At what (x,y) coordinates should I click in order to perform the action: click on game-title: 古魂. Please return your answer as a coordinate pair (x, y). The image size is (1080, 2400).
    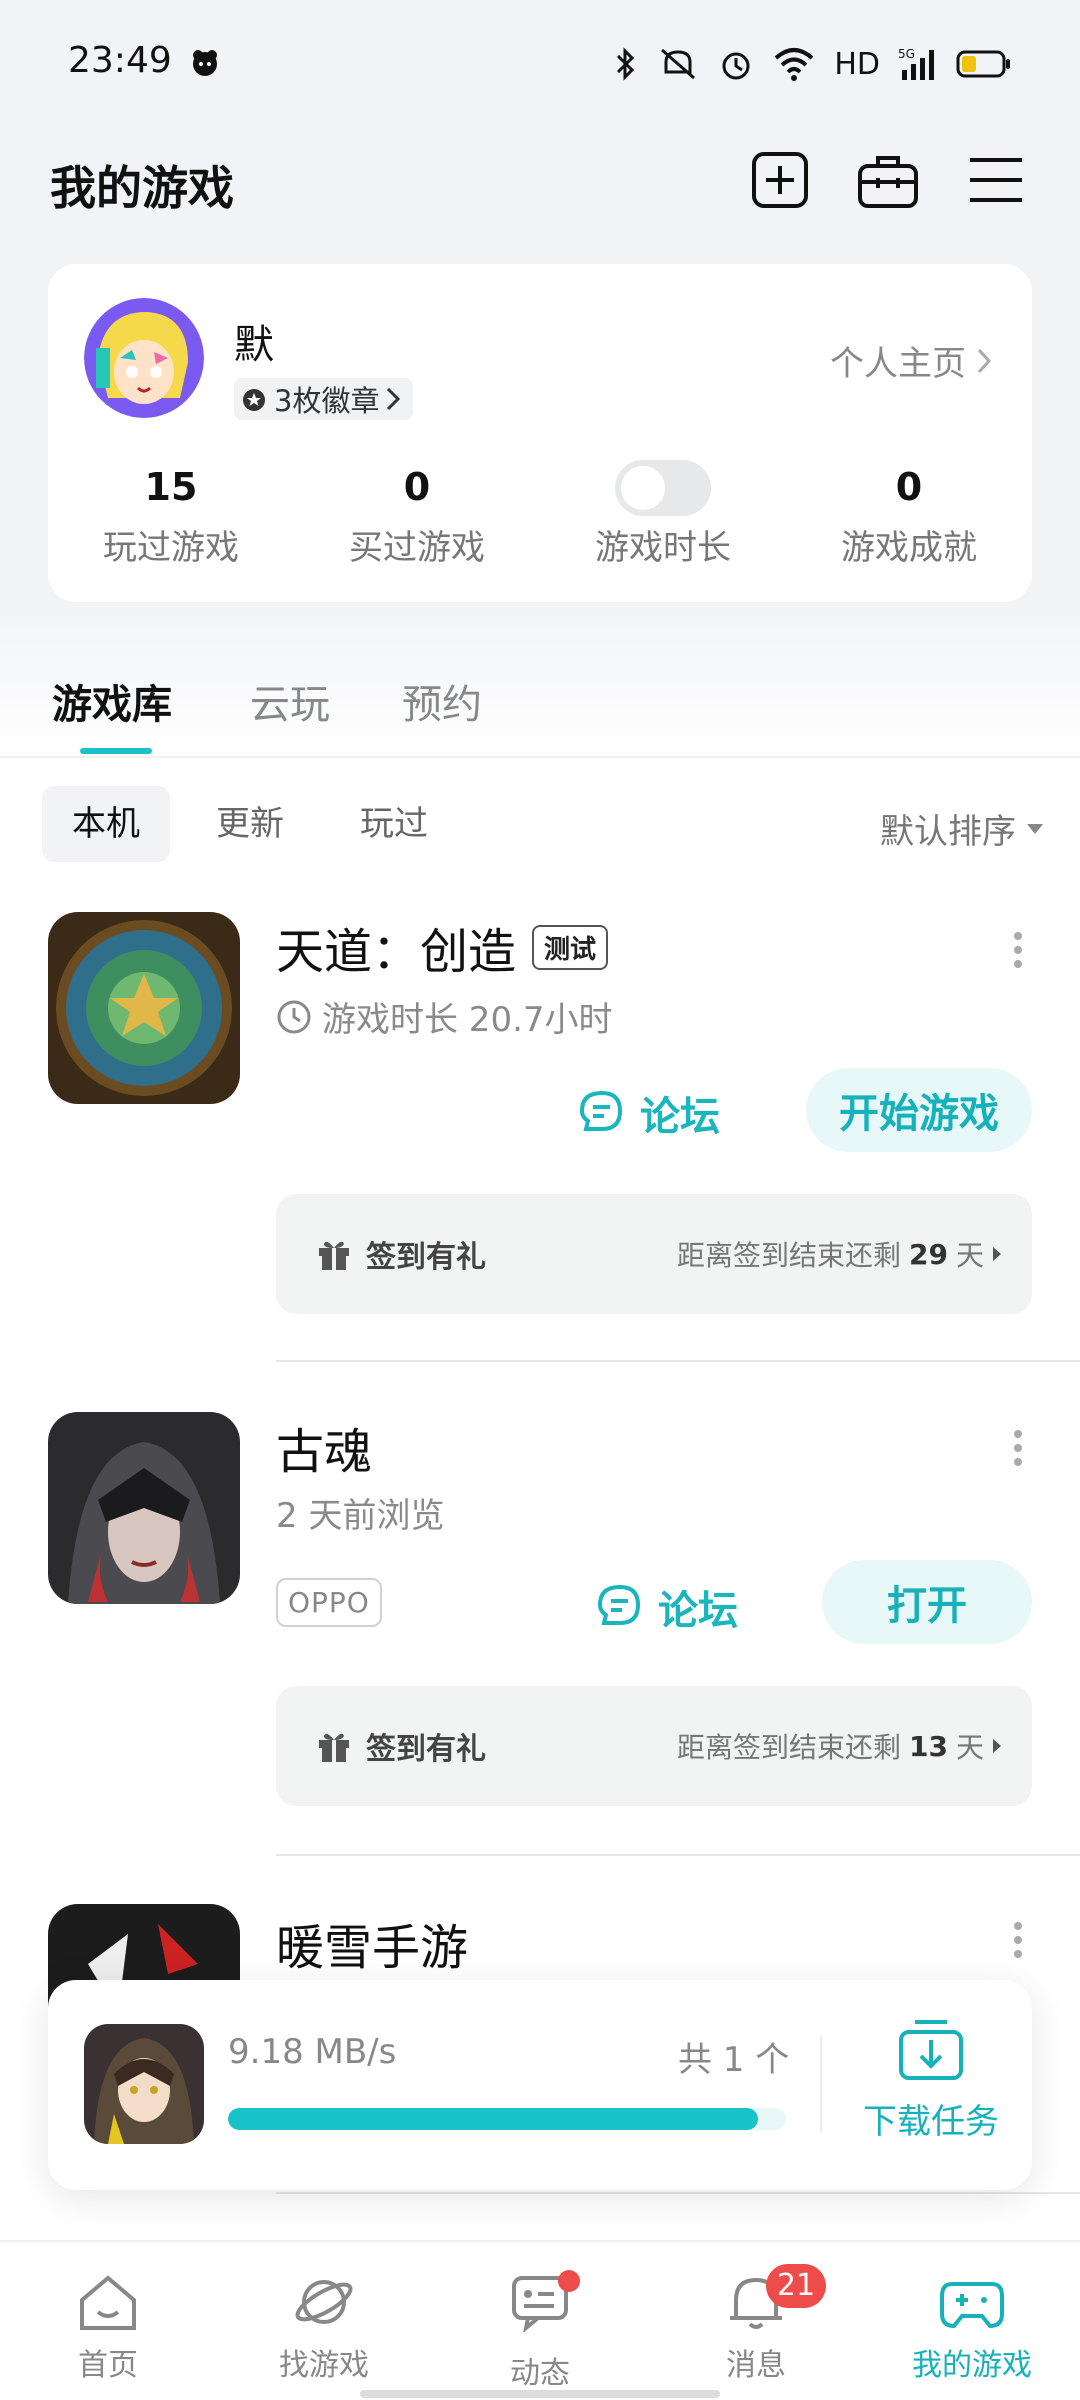
    Looking at the image, I should click on (324, 1447).